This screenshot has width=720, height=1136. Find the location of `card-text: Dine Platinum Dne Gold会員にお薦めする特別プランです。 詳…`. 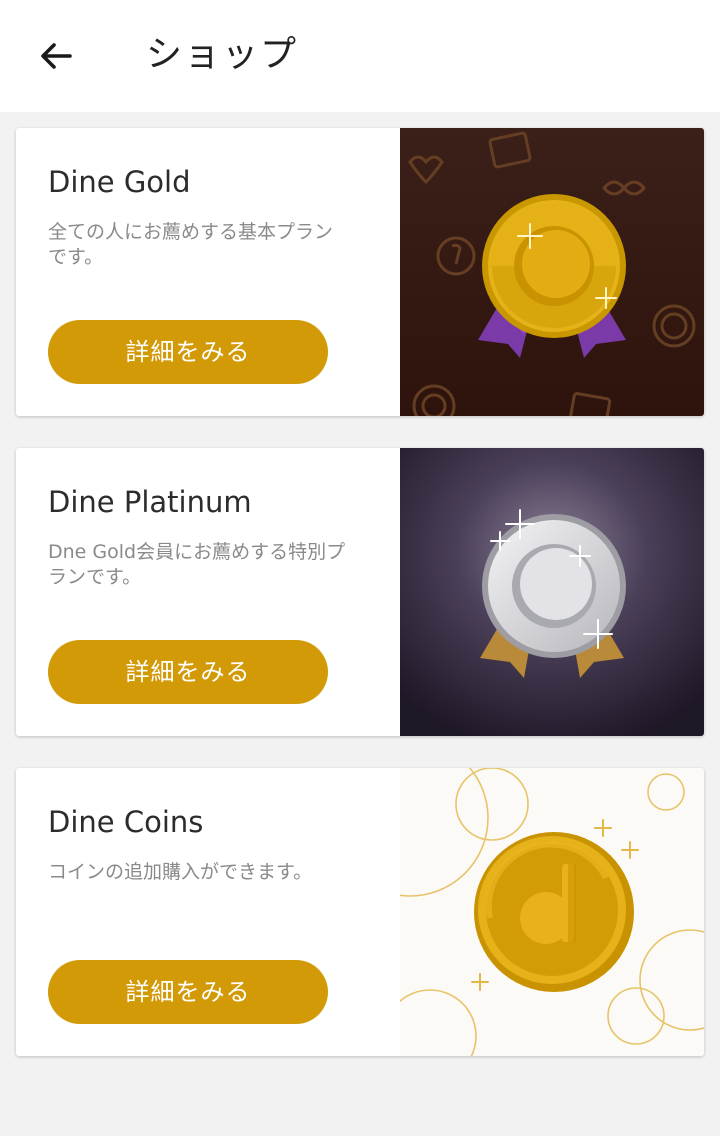

card-text: Dine Platinum Dne Gold会員にお薦めする特別プランです。 詳… is located at coordinates (208, 592).